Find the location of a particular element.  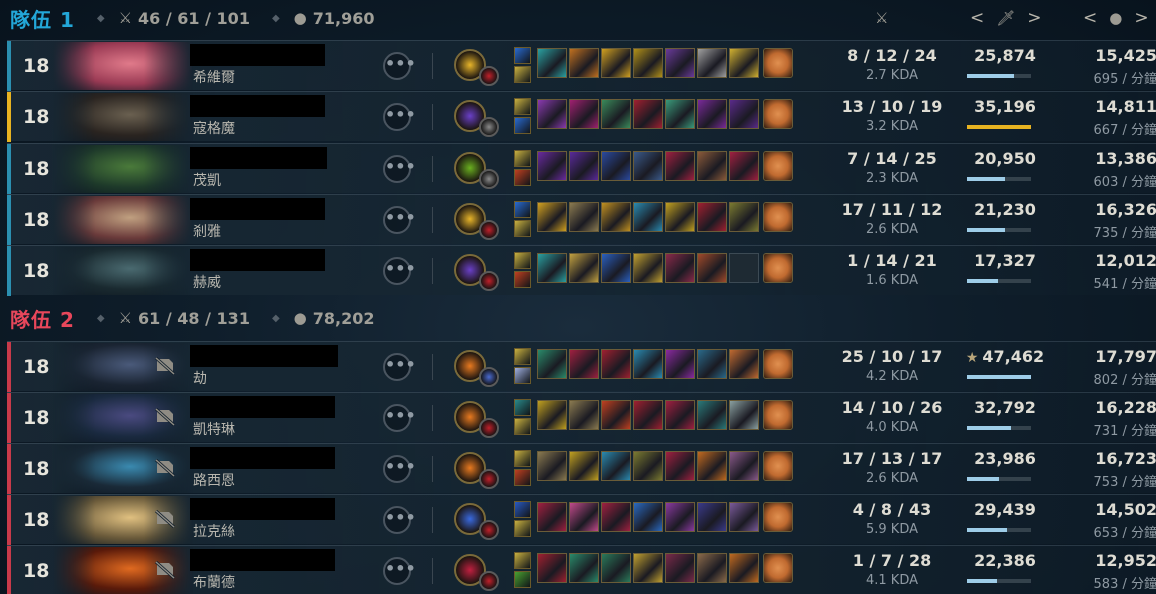

gold-next-button: > is located at coordinates (1141, 18).